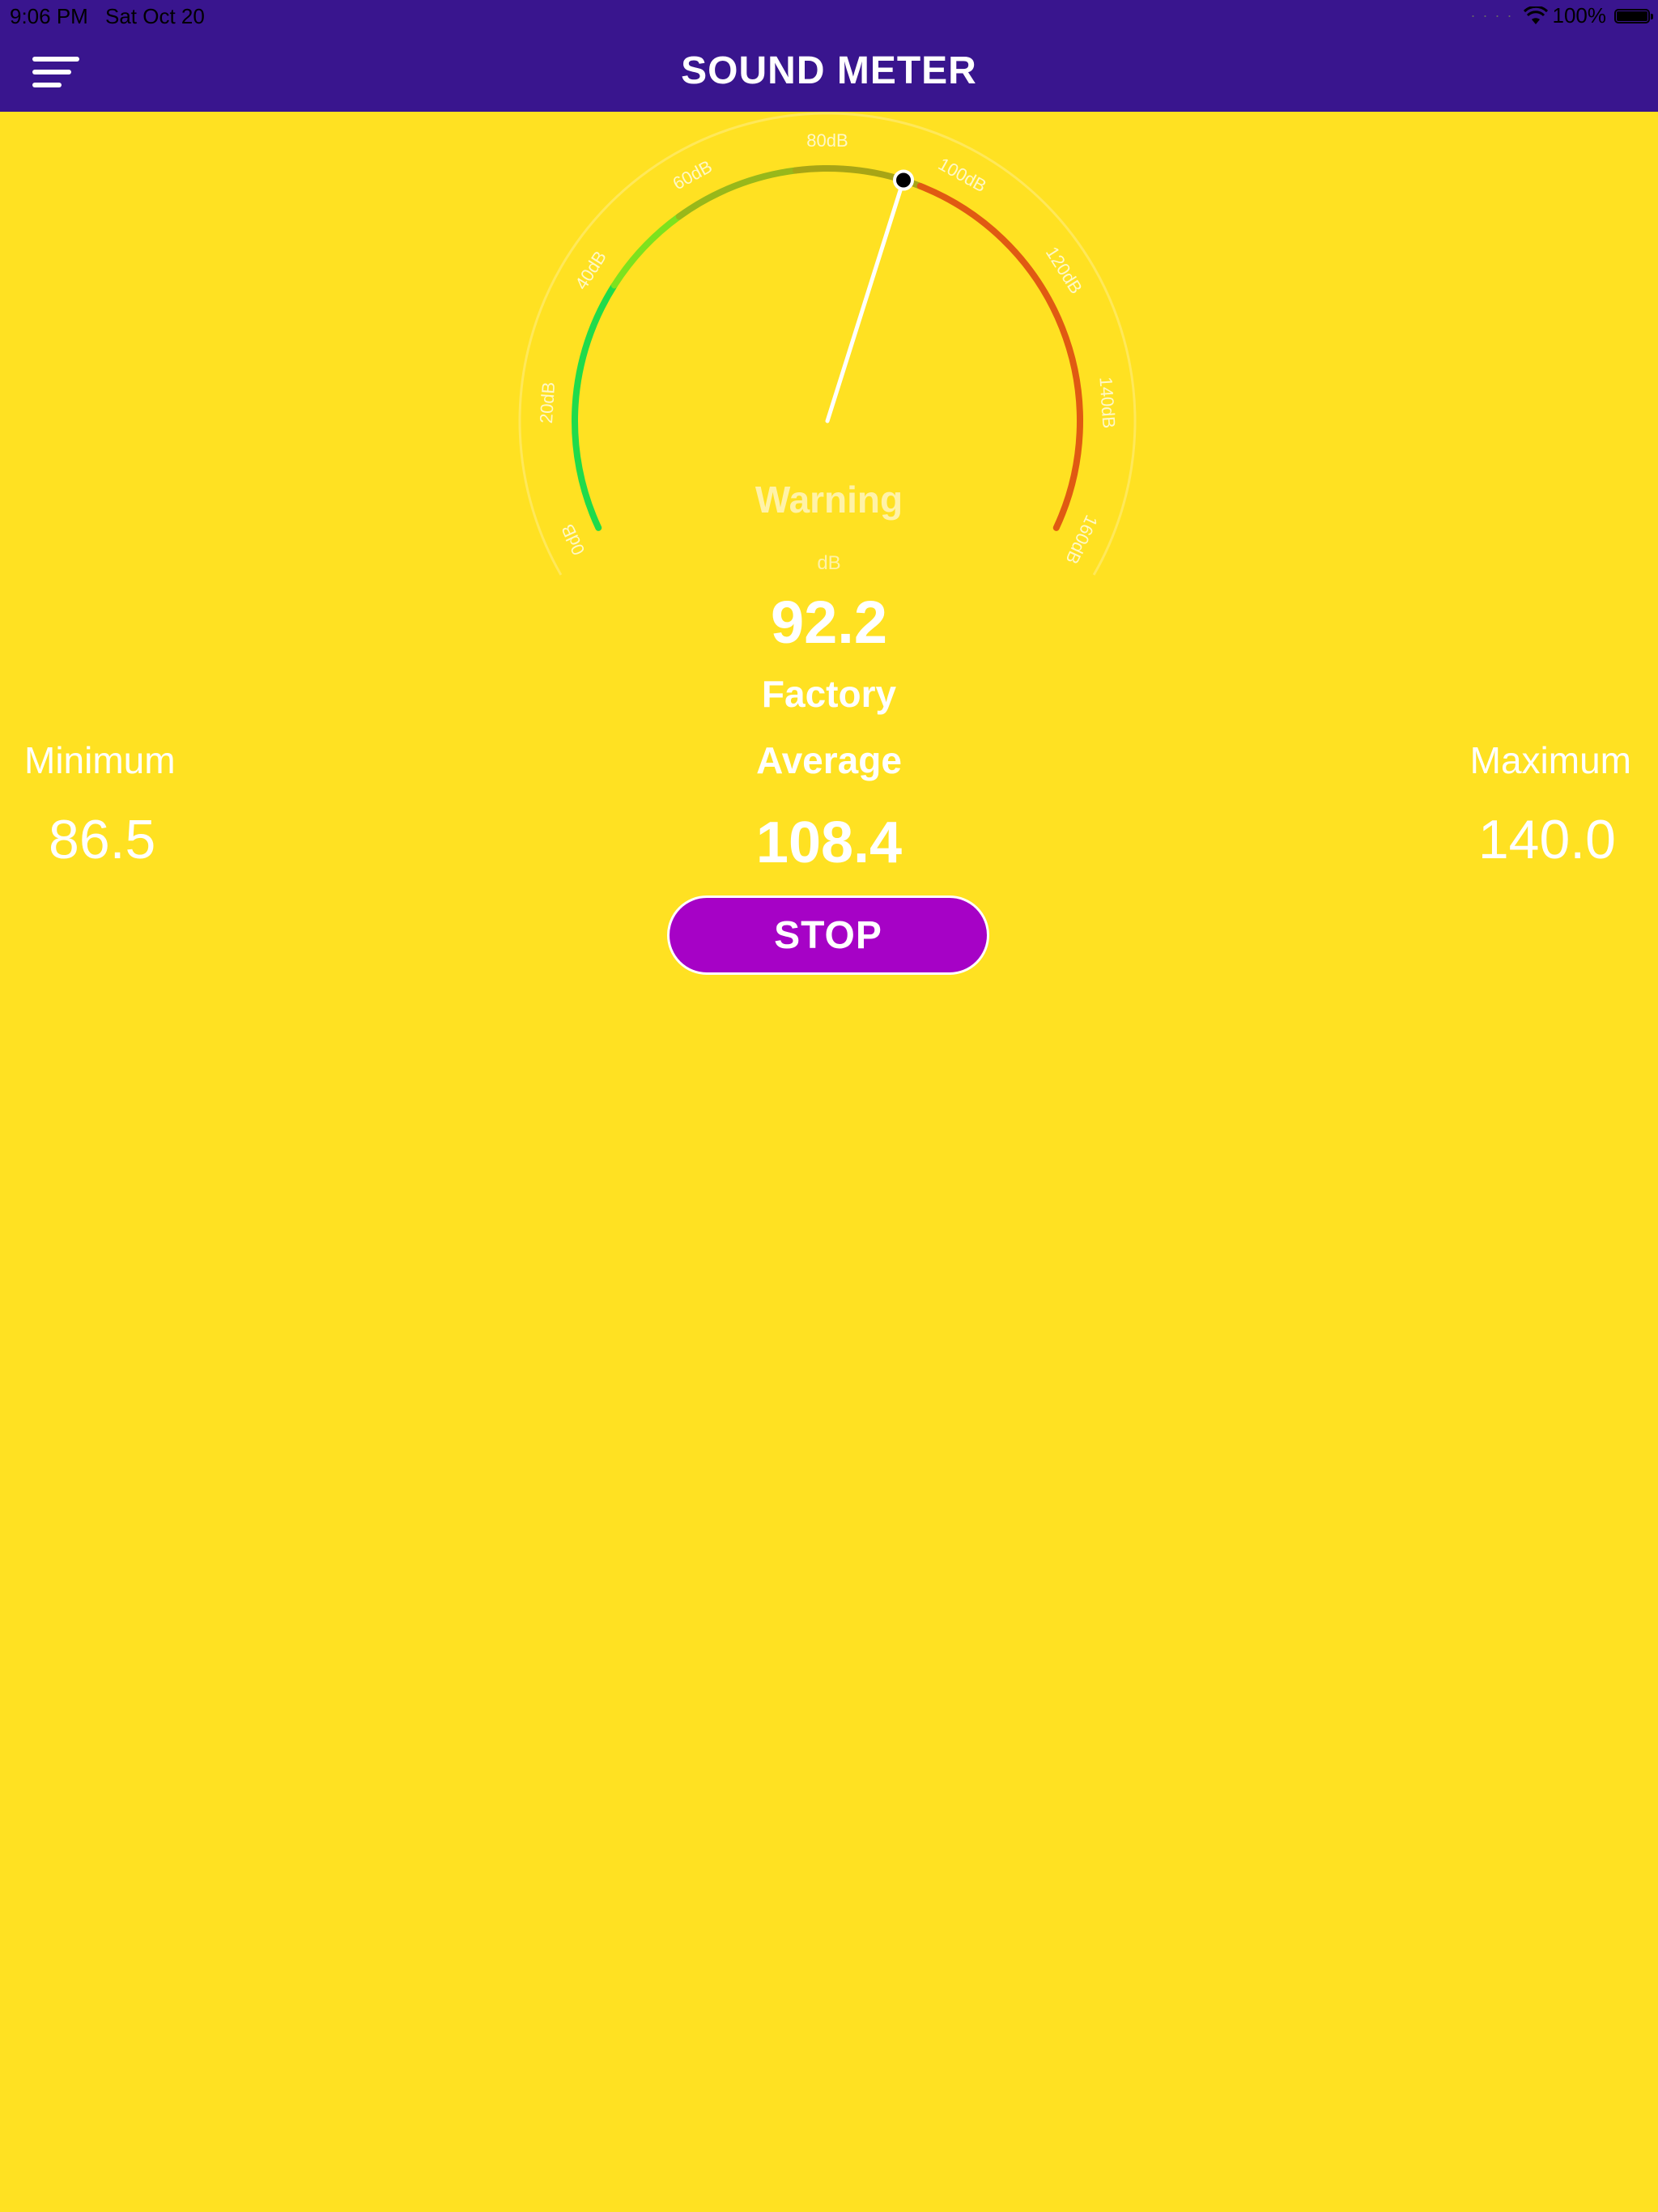 Image resolution: width=1658 pixels, height=2212 pixels. I want to click on gauge-tick-label: 20dB, so click(547, 403).